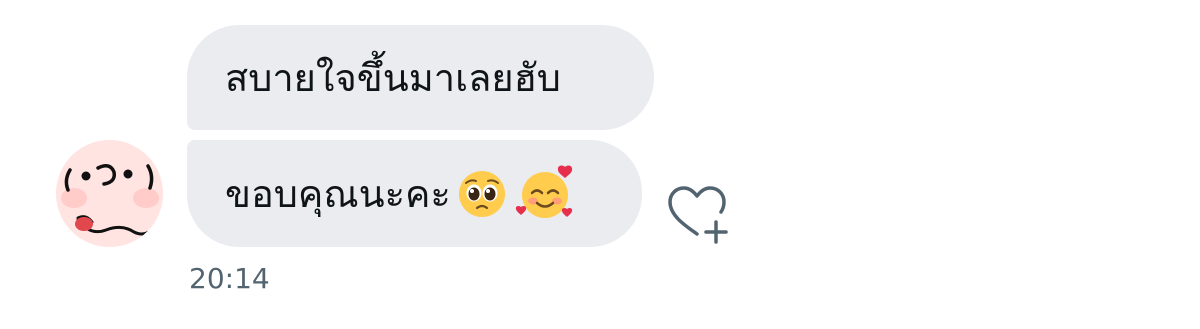  Describe the element at coordinates (338, 193) in the screenshot. I see `message-text: ขอบคุณนะคะ` at that location.